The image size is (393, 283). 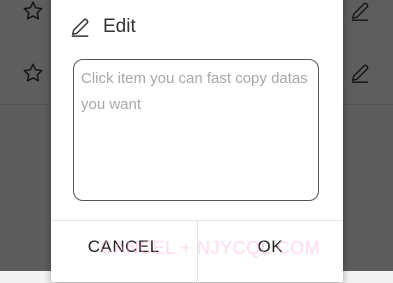 I want to click on pencil-icon, so click(x=80, y=27).